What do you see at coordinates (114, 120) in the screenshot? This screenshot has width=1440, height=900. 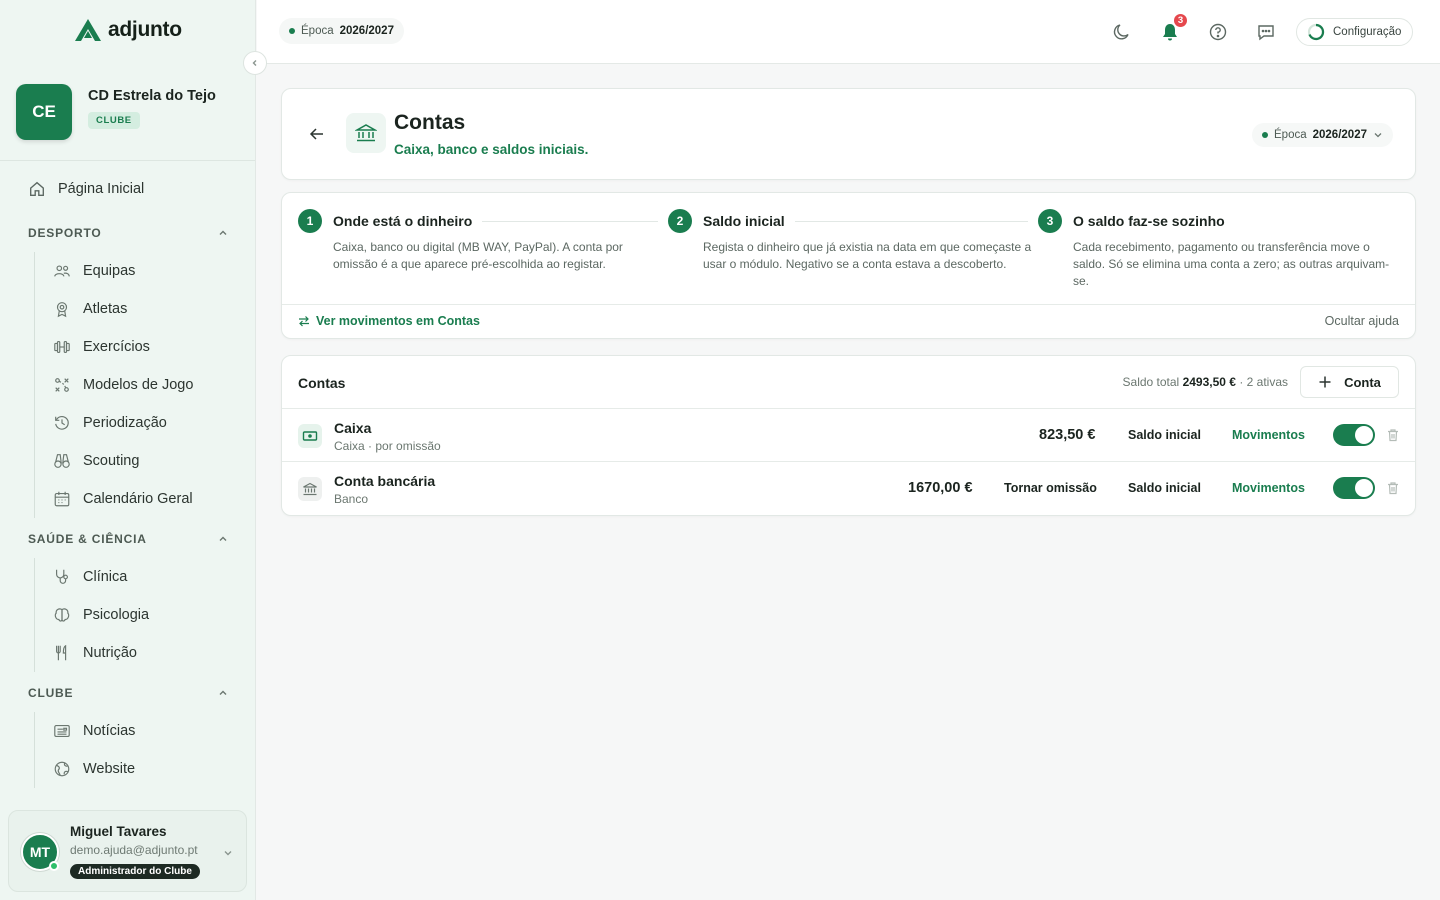 I see `club-badge: CLUBE` at bounding box center [114, 120].